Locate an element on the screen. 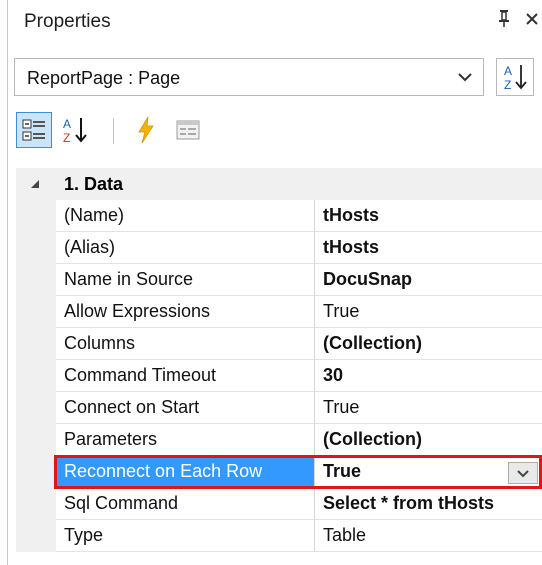 Image resolution: width=542 pixels, height=565 pixels. property-row: Sql Command Select * from tHosts is located at coordinates (299, 504).